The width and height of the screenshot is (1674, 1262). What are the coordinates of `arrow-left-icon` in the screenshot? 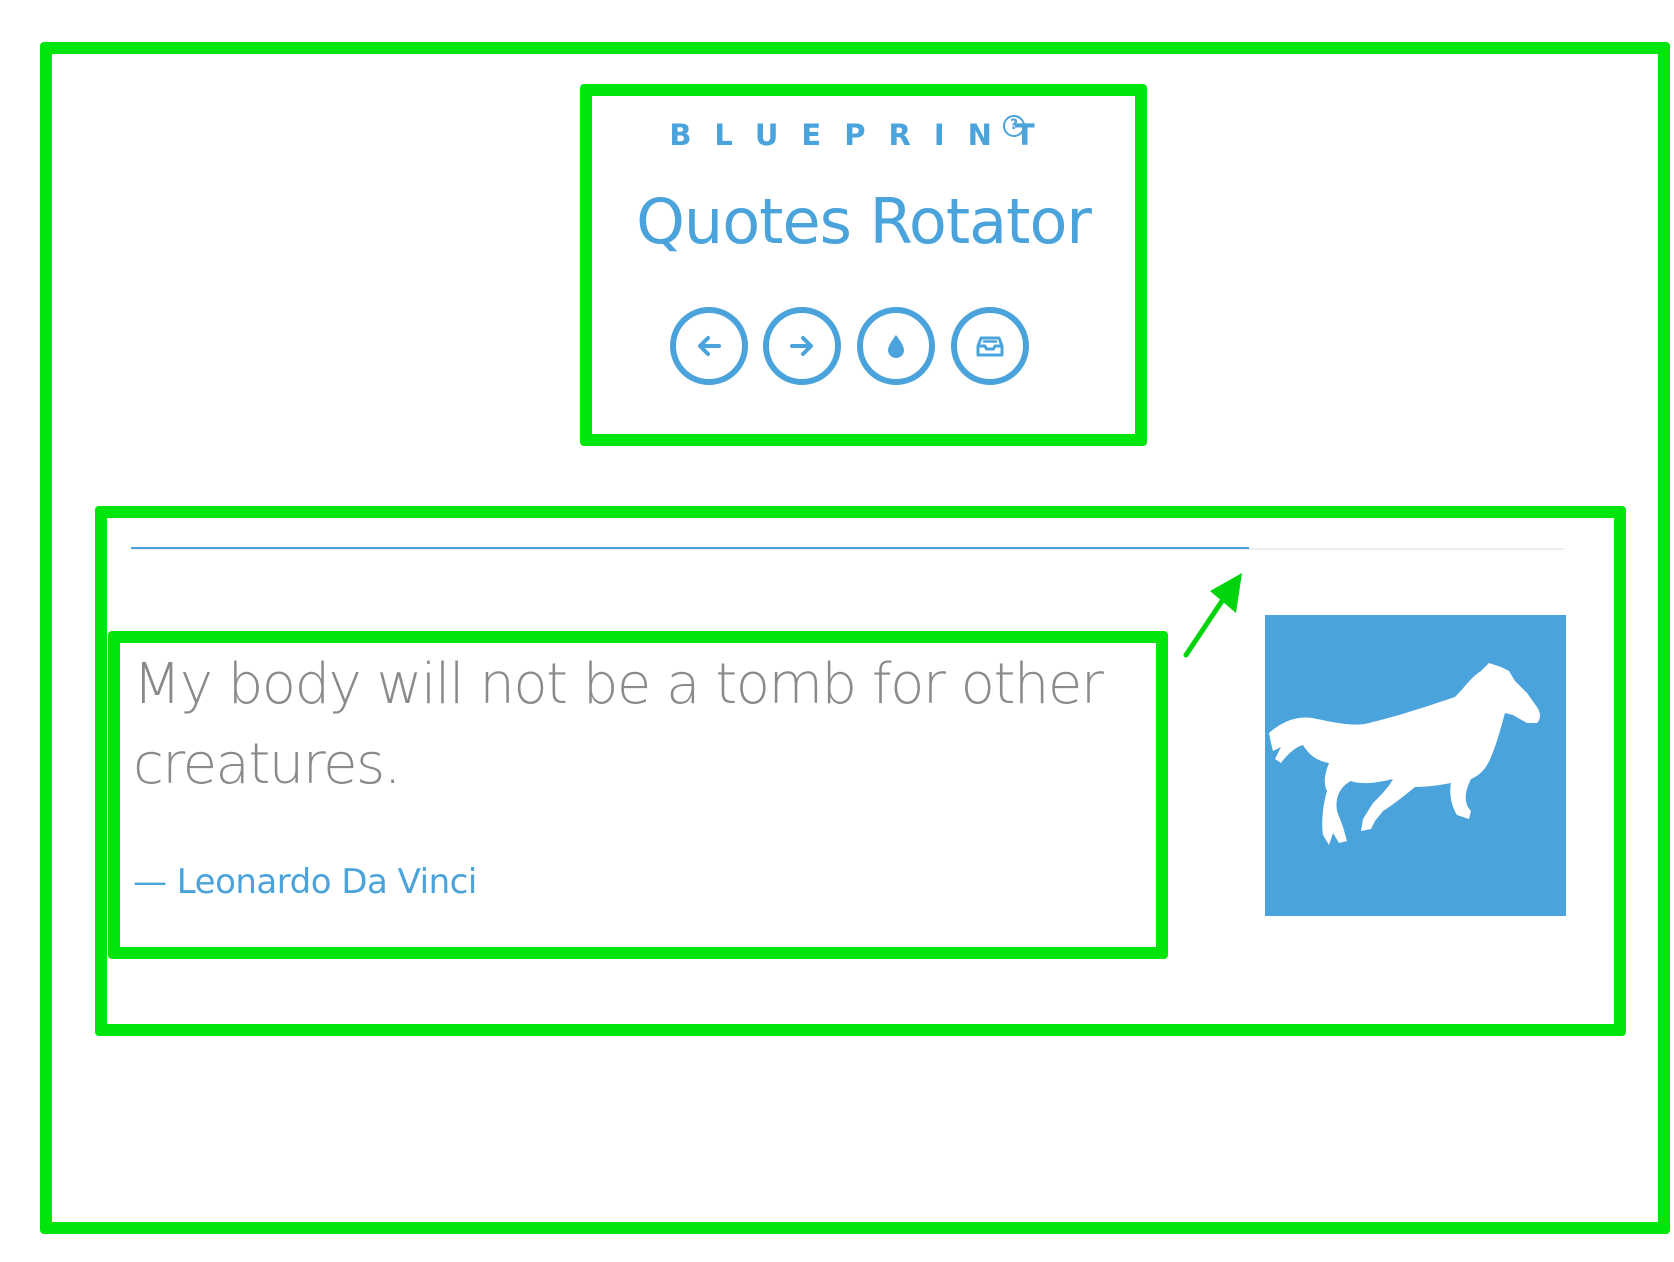 It's located at (709, 346).